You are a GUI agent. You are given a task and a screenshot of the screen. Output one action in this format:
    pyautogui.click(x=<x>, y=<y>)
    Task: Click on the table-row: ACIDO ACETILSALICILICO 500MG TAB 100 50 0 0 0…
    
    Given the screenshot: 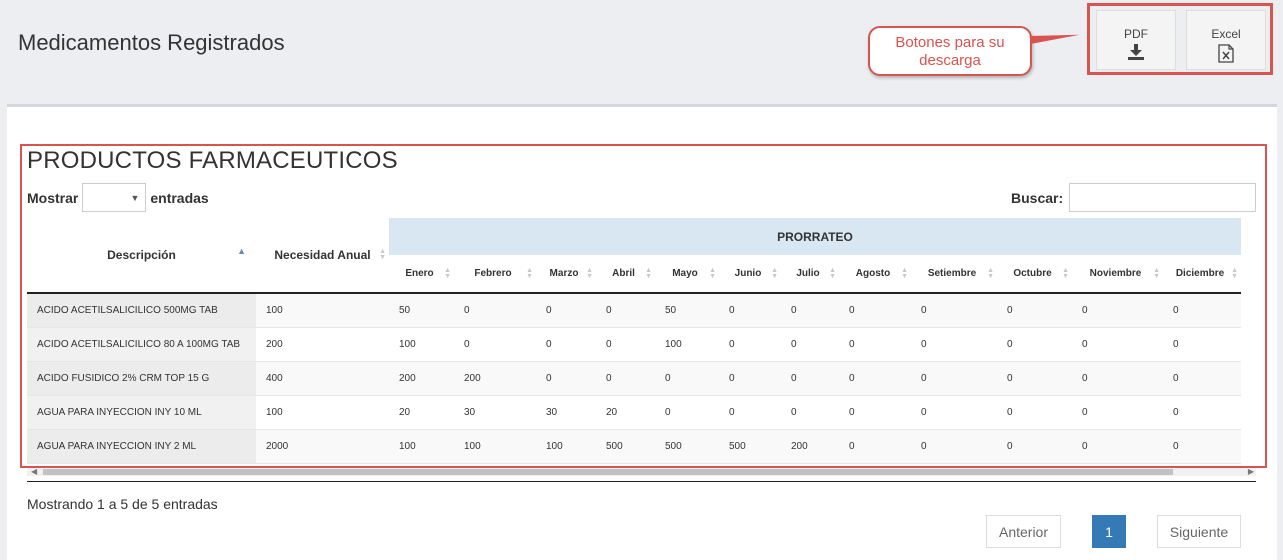 What is the action you would take?
    pyautogui.click(x=634, y=310)
    